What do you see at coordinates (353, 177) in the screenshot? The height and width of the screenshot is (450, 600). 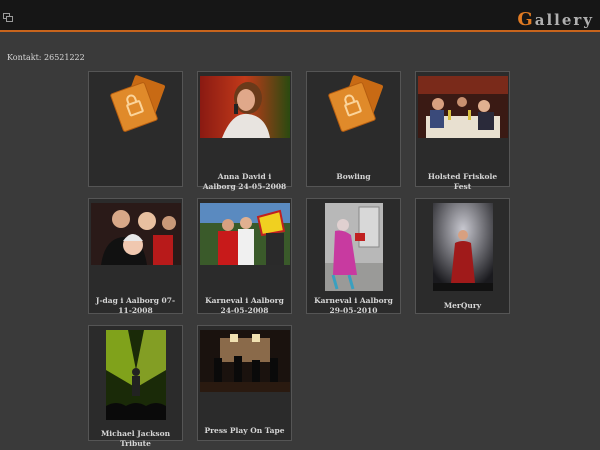 I see `album-caption: Bowling` at bounding box center [353, 177].